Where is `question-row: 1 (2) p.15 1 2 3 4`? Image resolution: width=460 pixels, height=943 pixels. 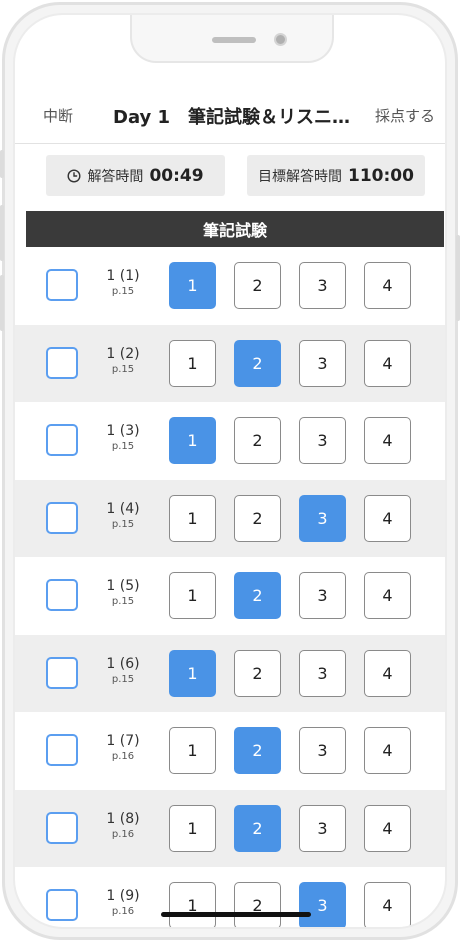
question-row: 1 (2) p.15 1 2 3 4 is located at coordinates (230, 363).